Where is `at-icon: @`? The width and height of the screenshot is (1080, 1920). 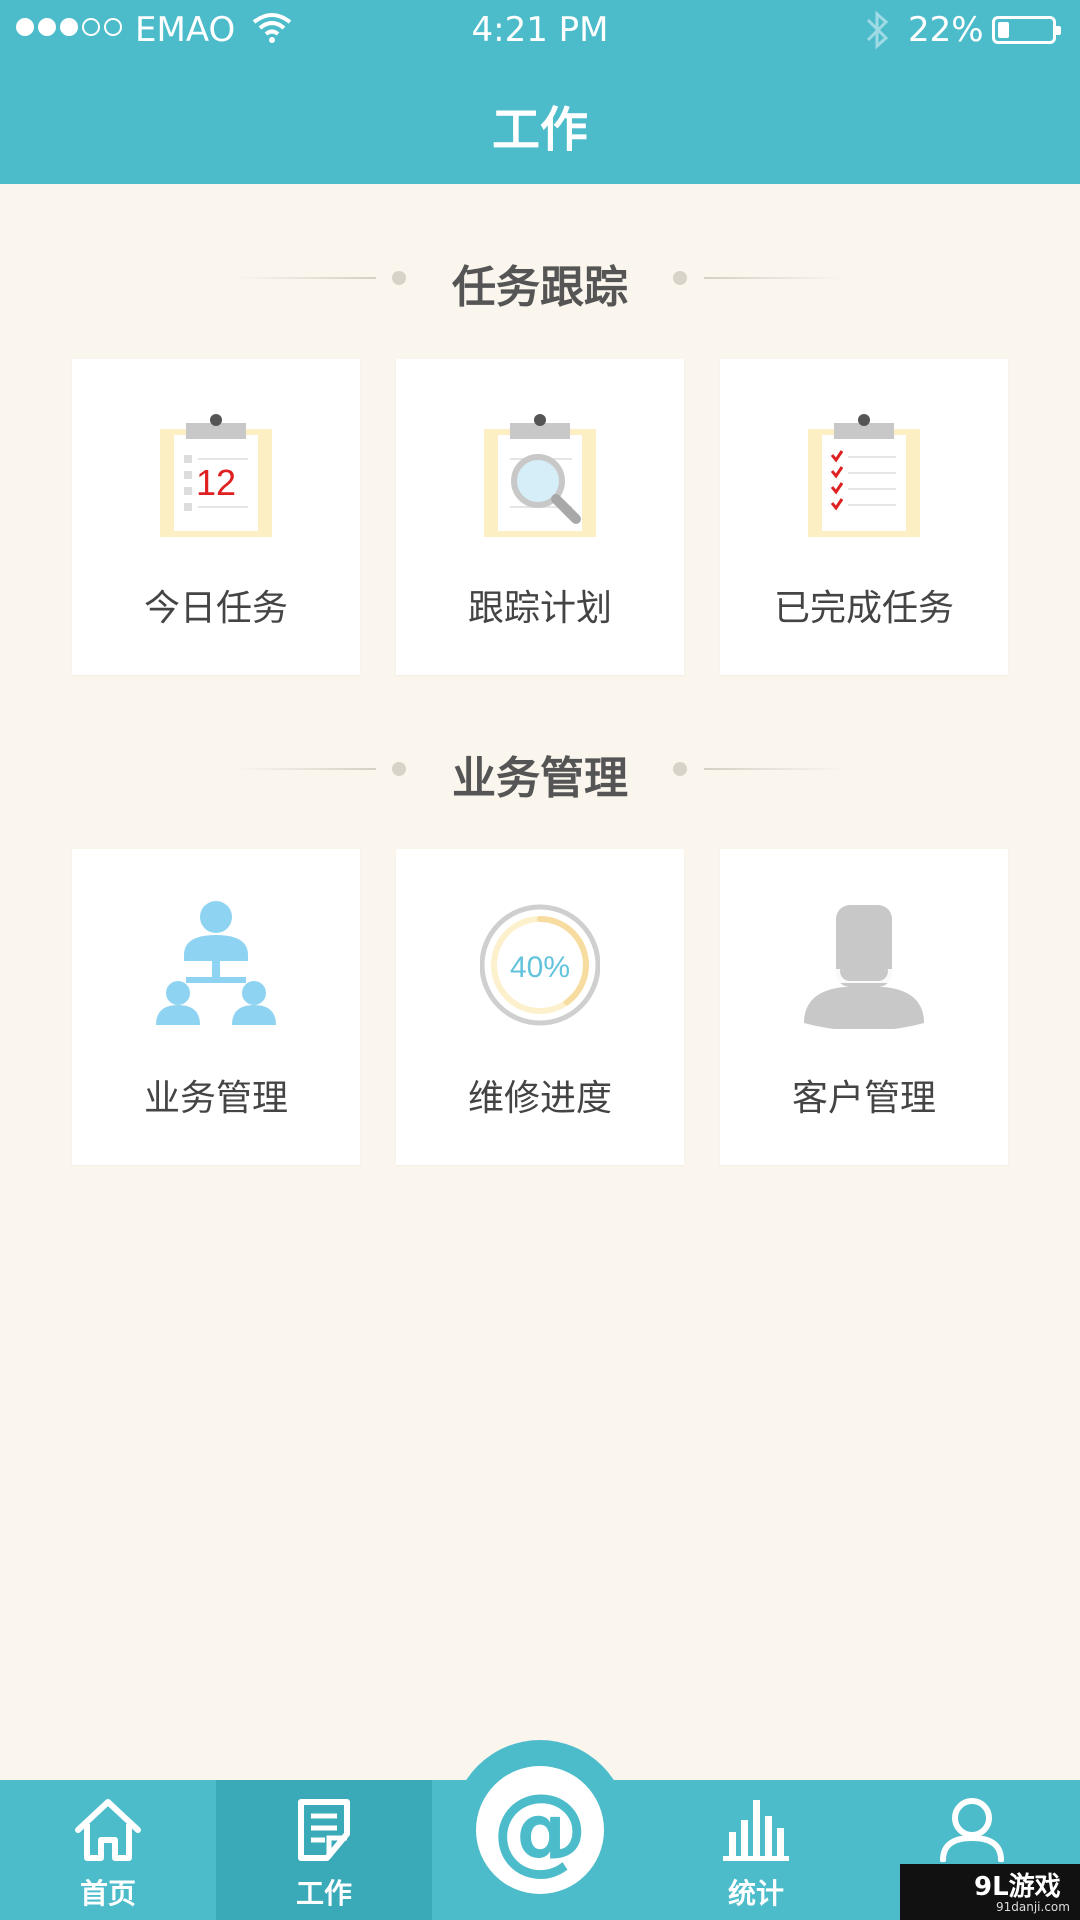 at-icon: @ is located at coordinates (540, 1829).